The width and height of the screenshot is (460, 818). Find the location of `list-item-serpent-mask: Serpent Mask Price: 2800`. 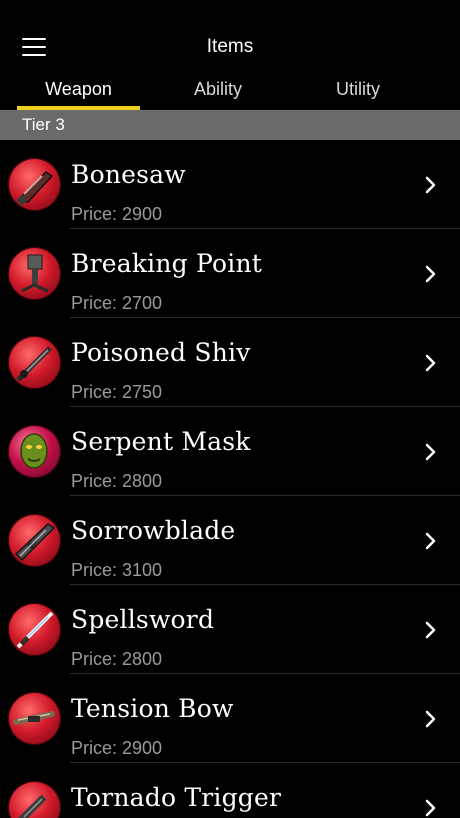

list-item-serpent-mask: Serpent Mask Price: 2800 is located at coordinates (230, 451).